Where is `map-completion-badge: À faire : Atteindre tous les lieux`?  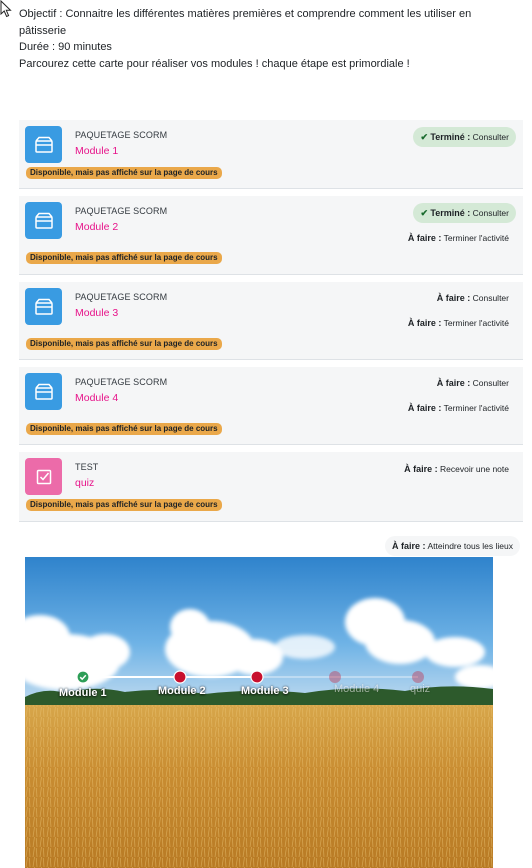
map-completion-badge: À faire : Atteindre tous les lieux is located at coordinates (452, 546).